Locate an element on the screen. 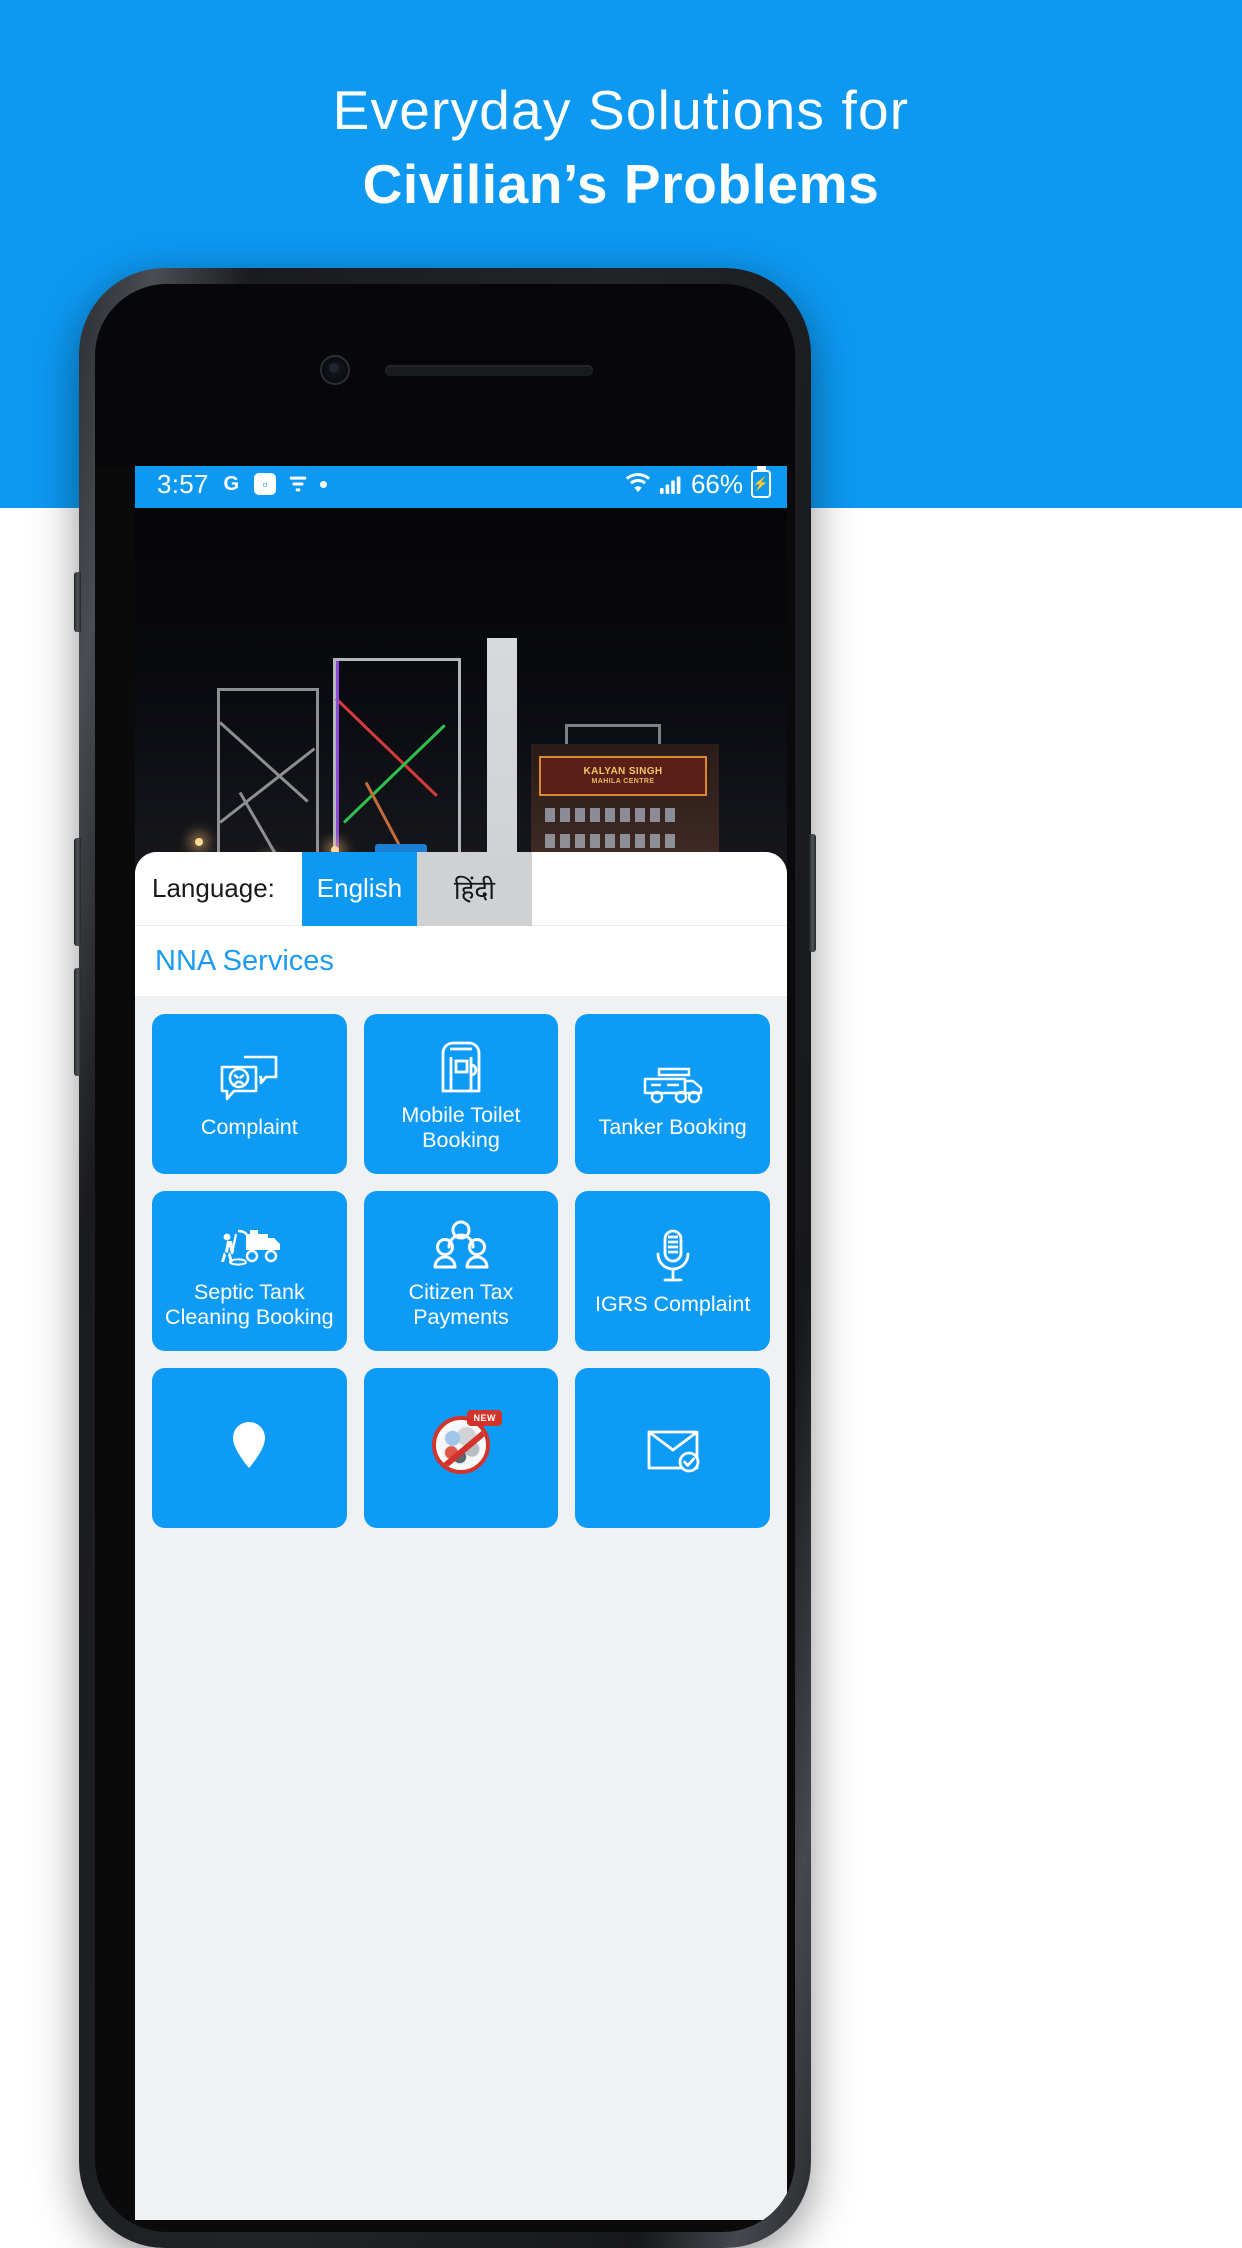 The width and height of the screenshot is (1242, 2248). service-tile-complaint: Complaint is located at coordinates (249, 1094).